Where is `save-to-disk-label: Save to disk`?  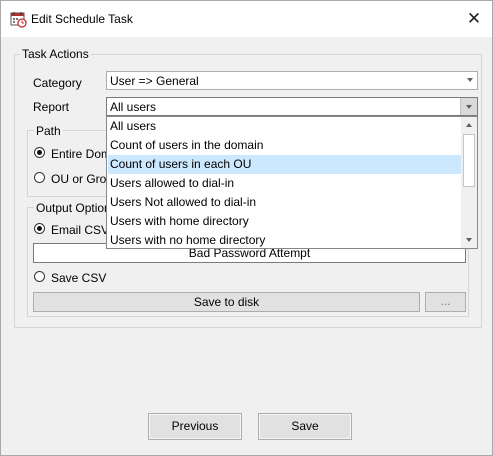 save-to-disk-label: Save to disk is located at coordinates (226, 302).